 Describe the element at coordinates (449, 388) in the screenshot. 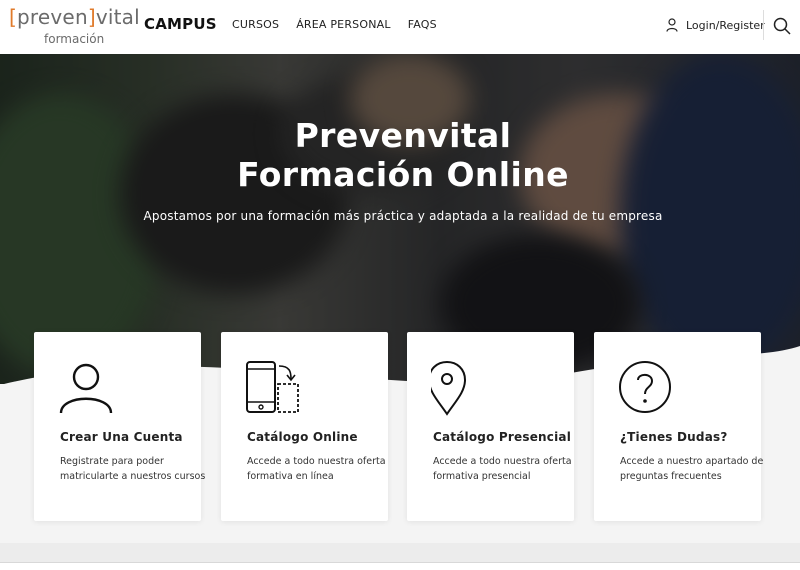

I see `location-pin-icon` at that location.